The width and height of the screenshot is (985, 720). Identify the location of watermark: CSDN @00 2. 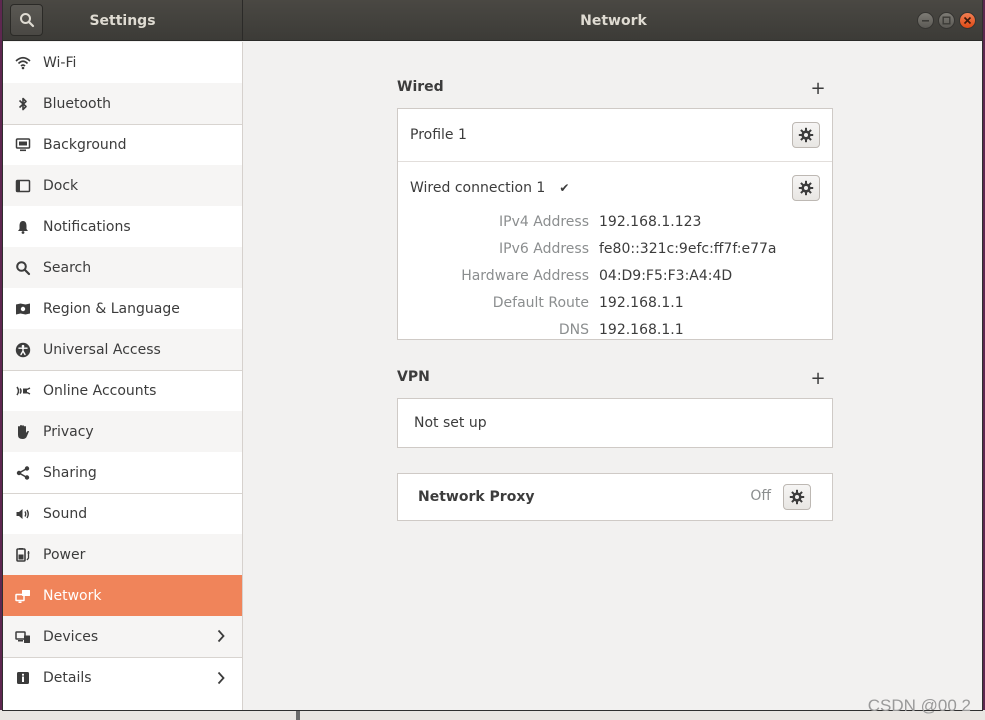
(919, 705).